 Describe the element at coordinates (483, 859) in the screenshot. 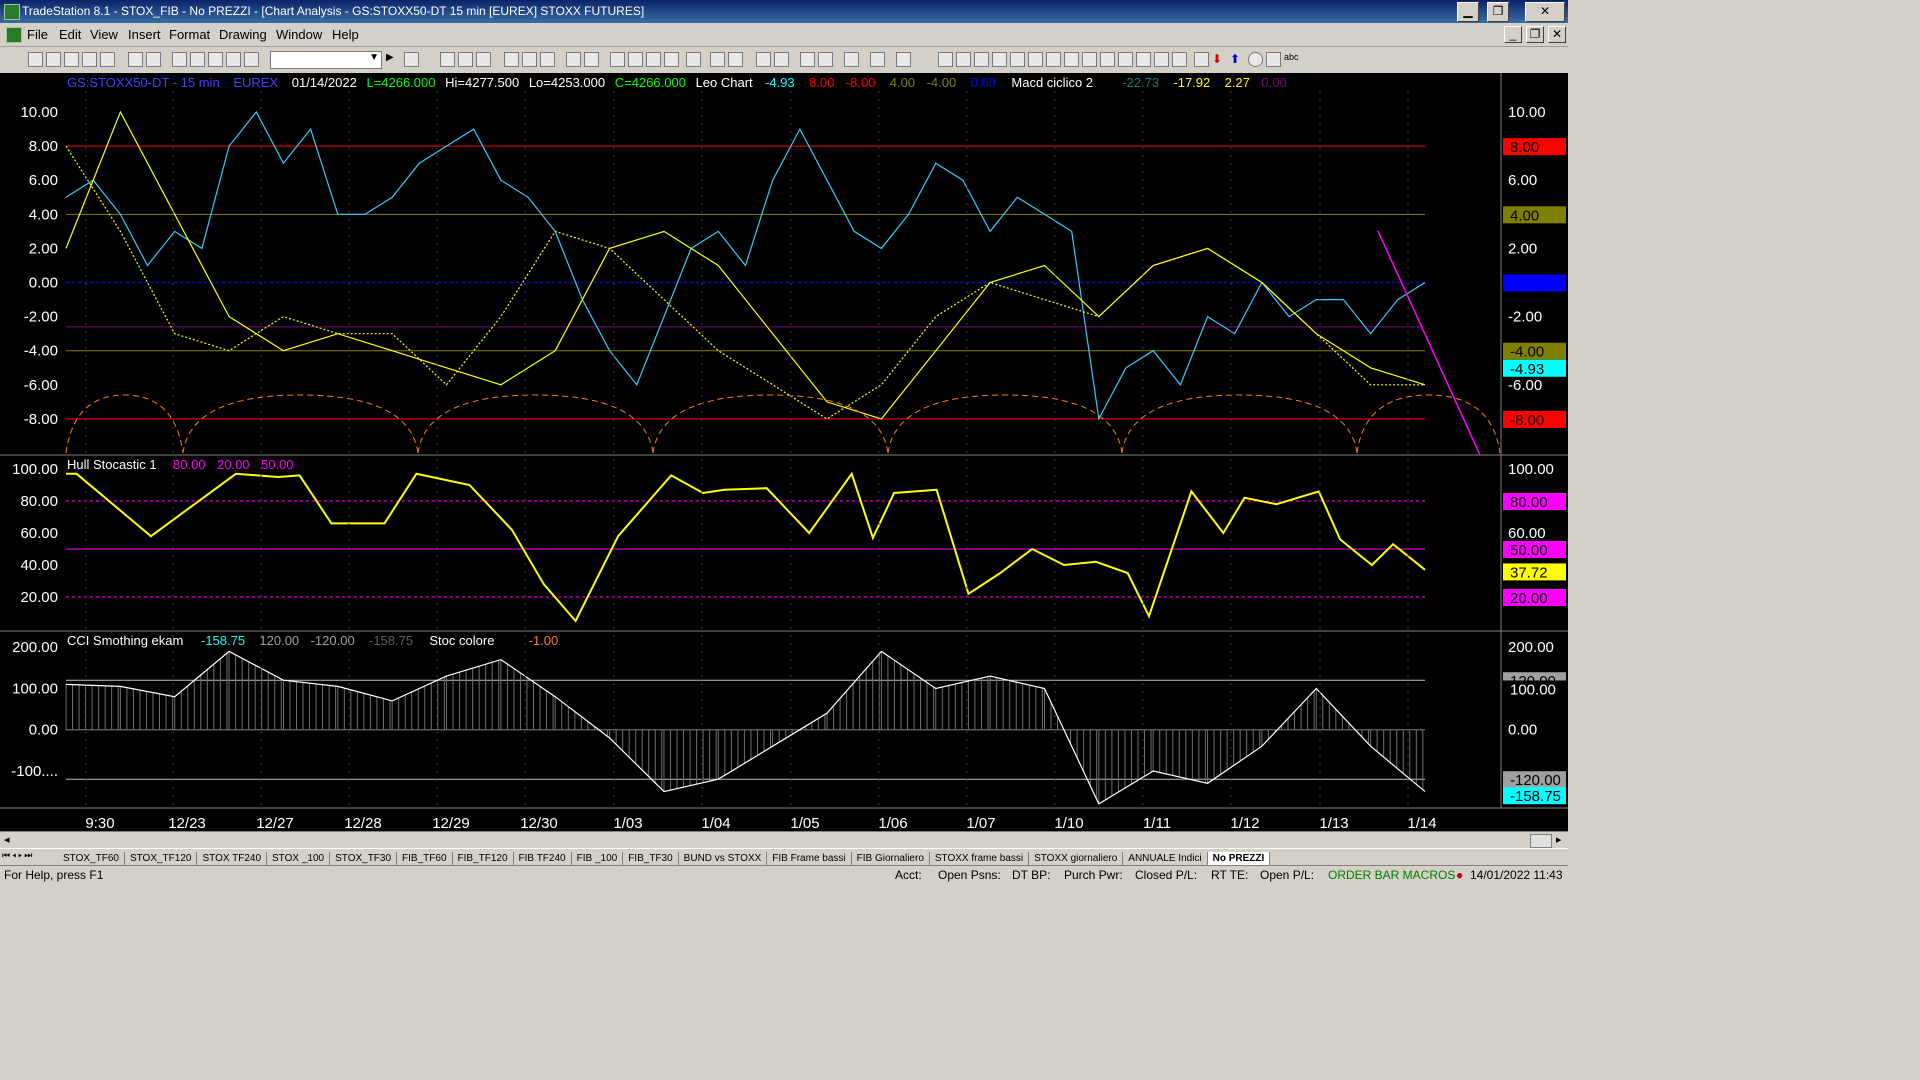

I see `tab-fib-tf120: FIB_TF120` at that location.